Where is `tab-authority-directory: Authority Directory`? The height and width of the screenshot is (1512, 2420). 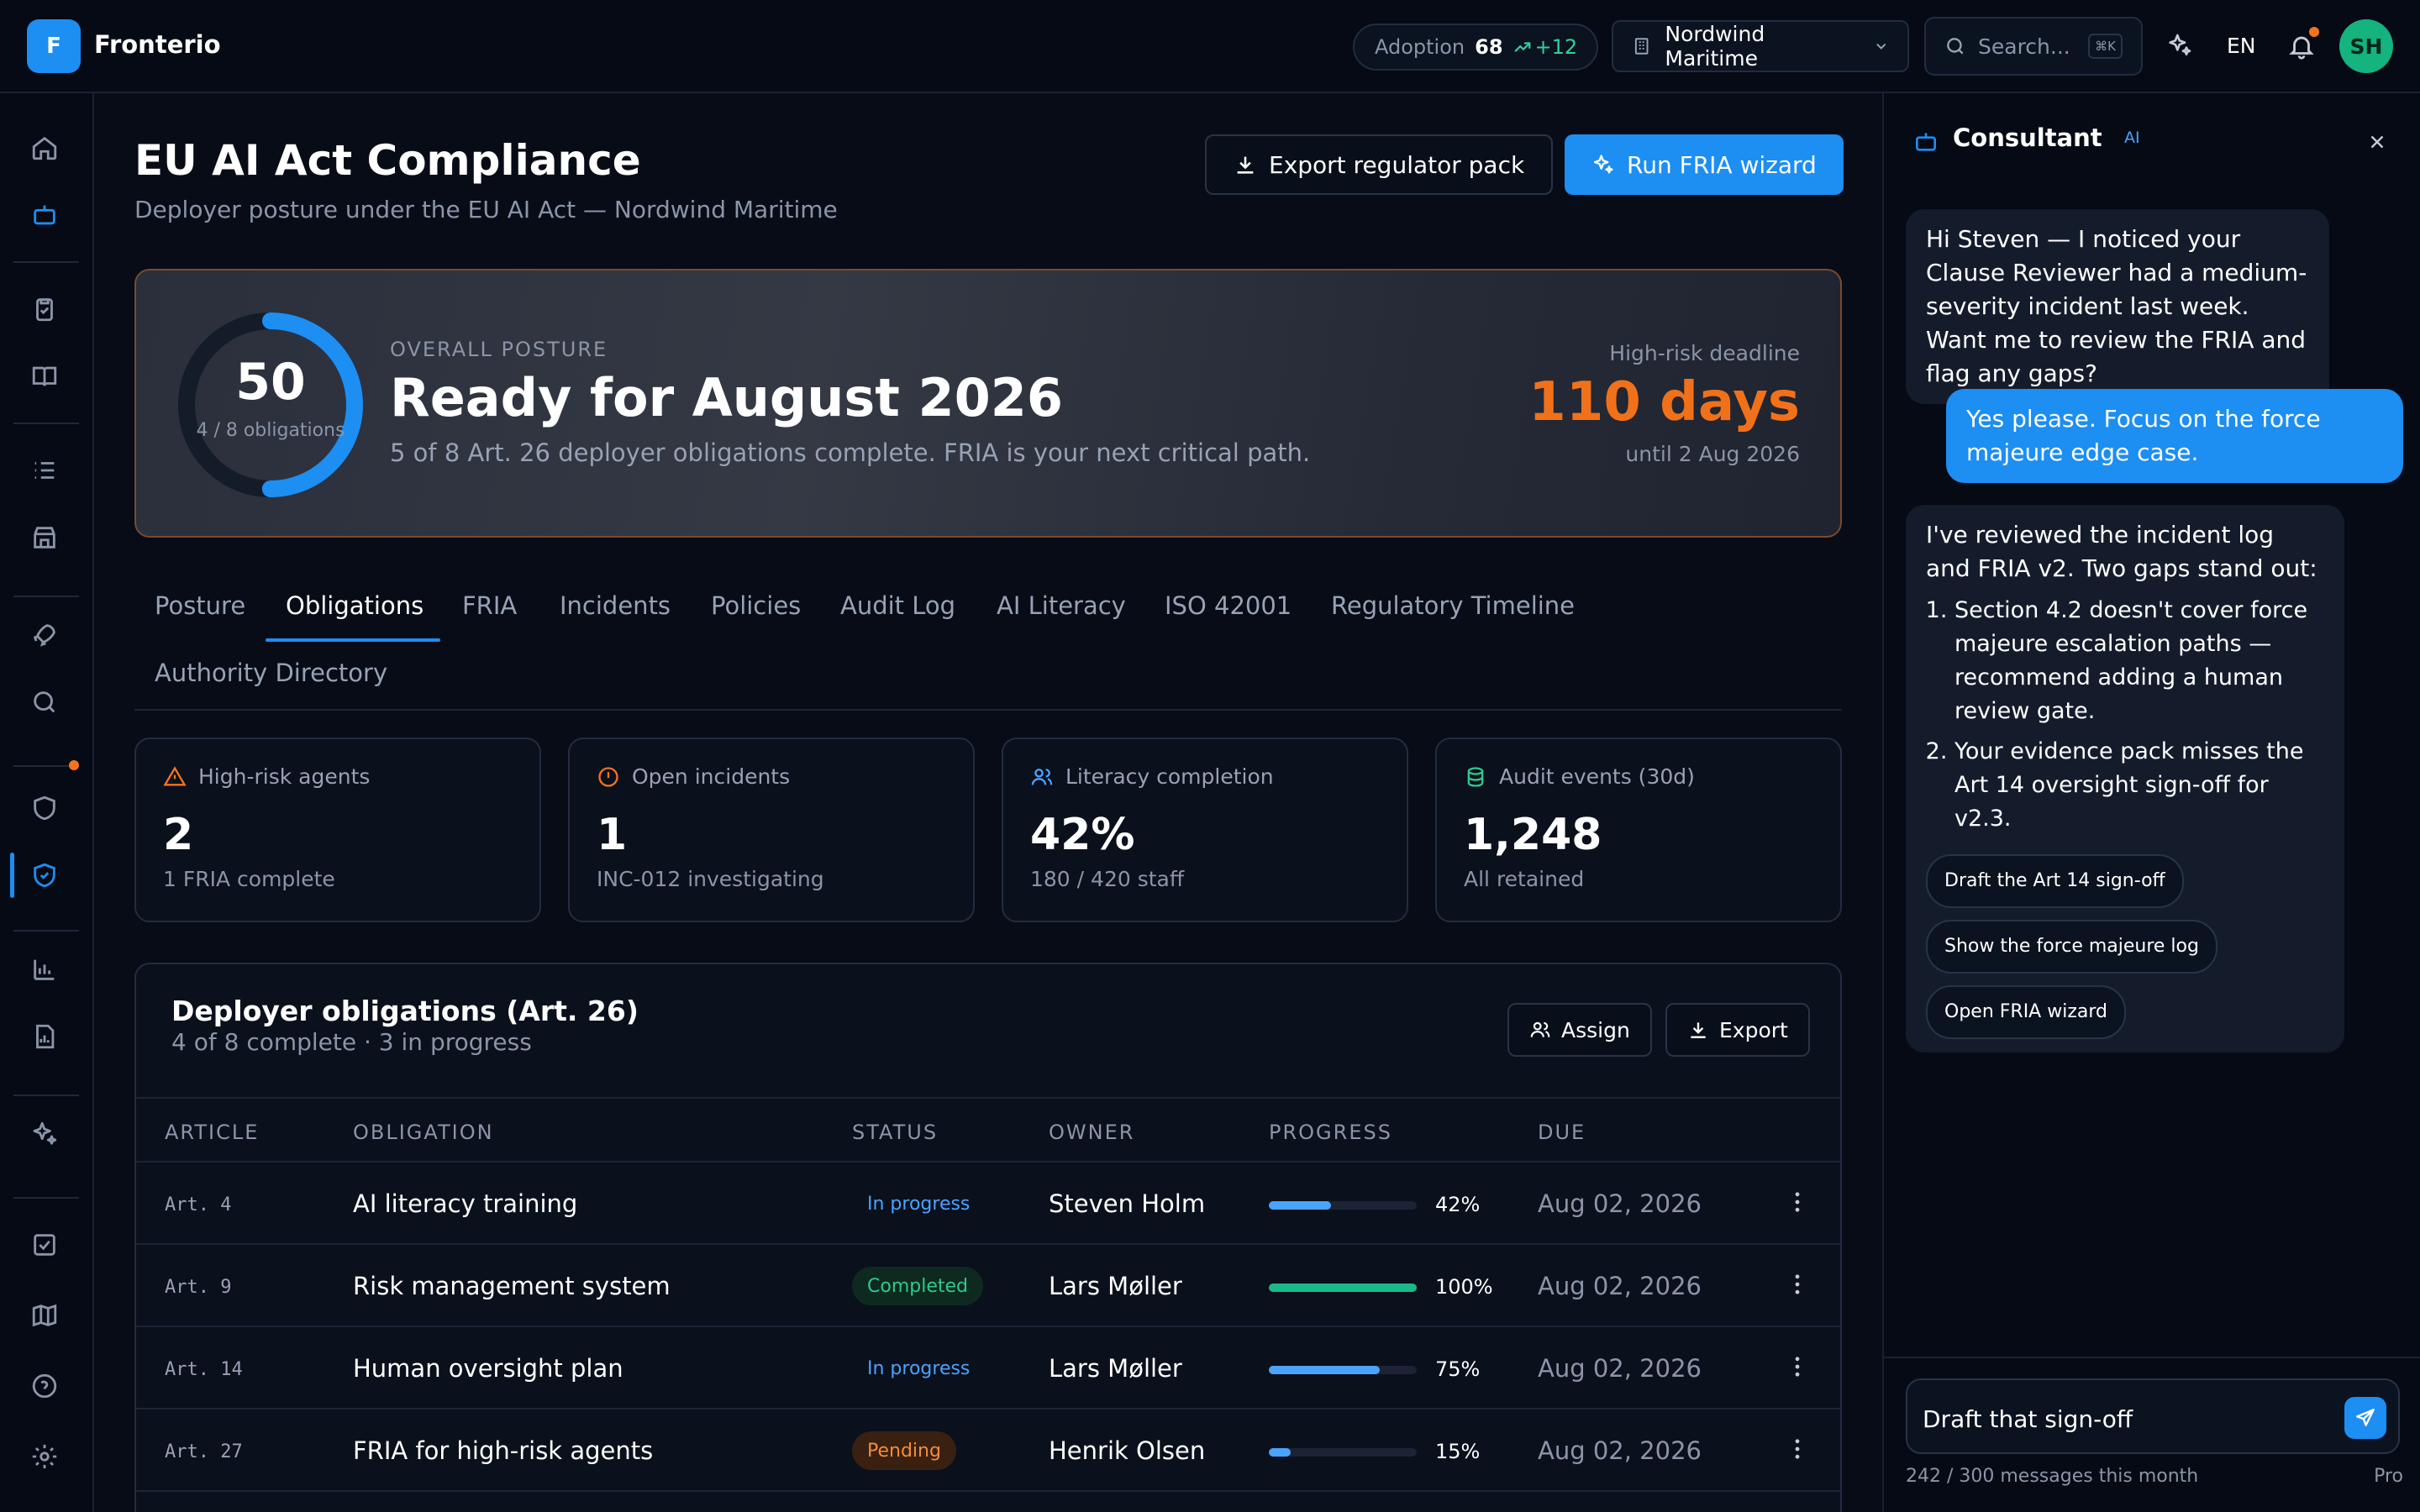
tab-authority-directory: Authority Directory is located at coordinates (271, 673).